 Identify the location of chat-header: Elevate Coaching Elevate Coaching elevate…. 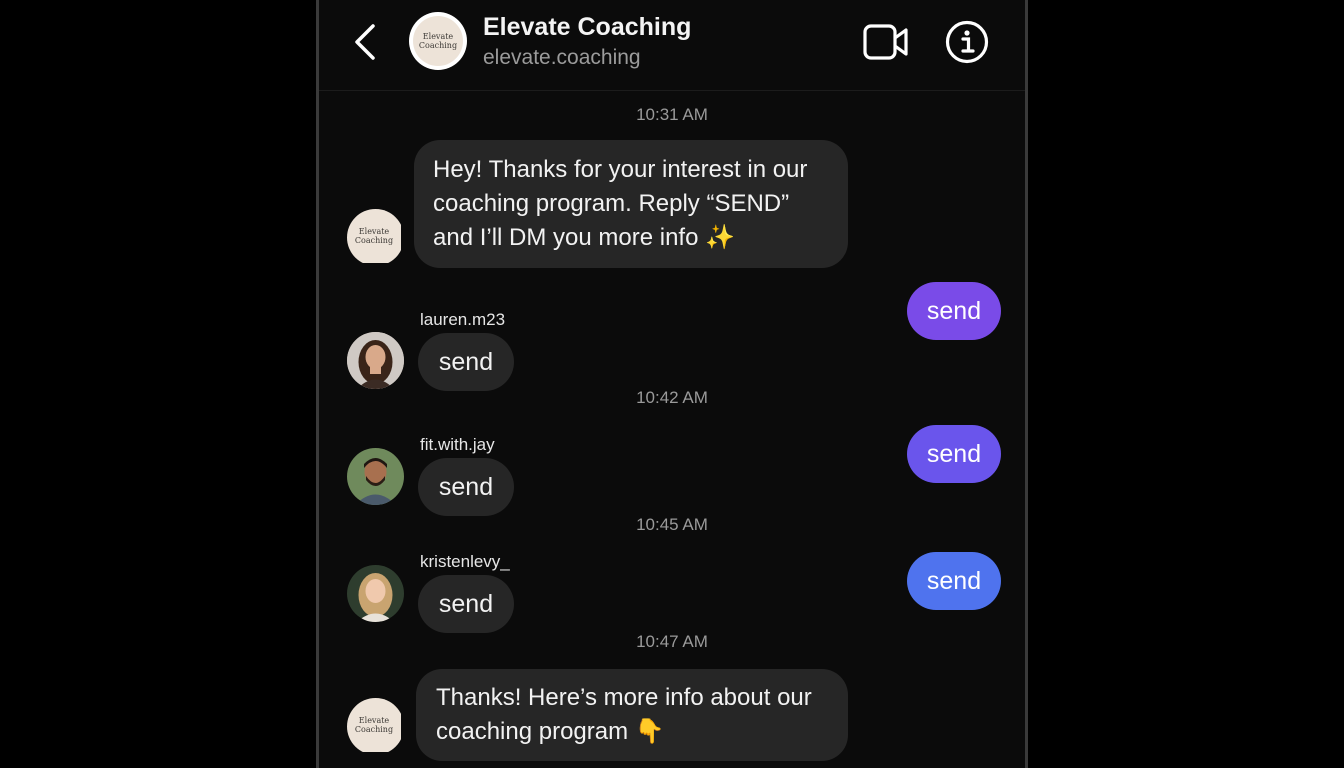
(672, 45).